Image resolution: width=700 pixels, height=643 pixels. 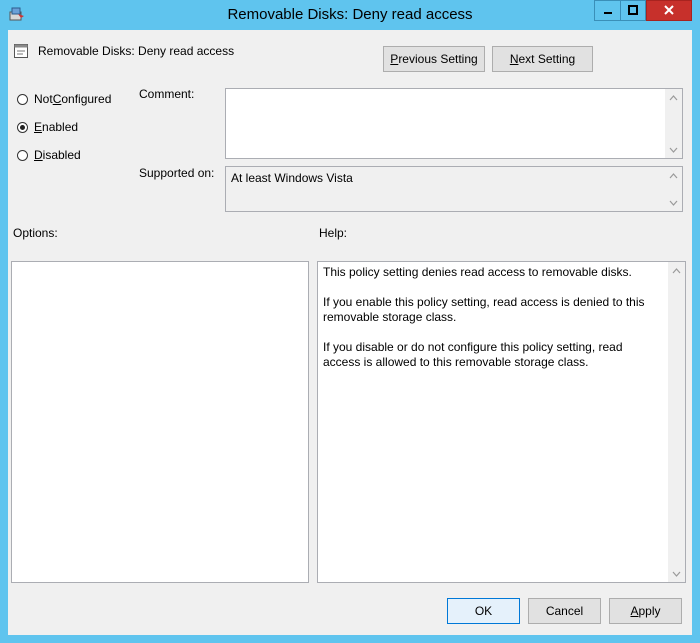 What do you see at coordinates (38, 127) in the screenshot?
I see `radio-label-accel: E` at bounding box center [38, 127].